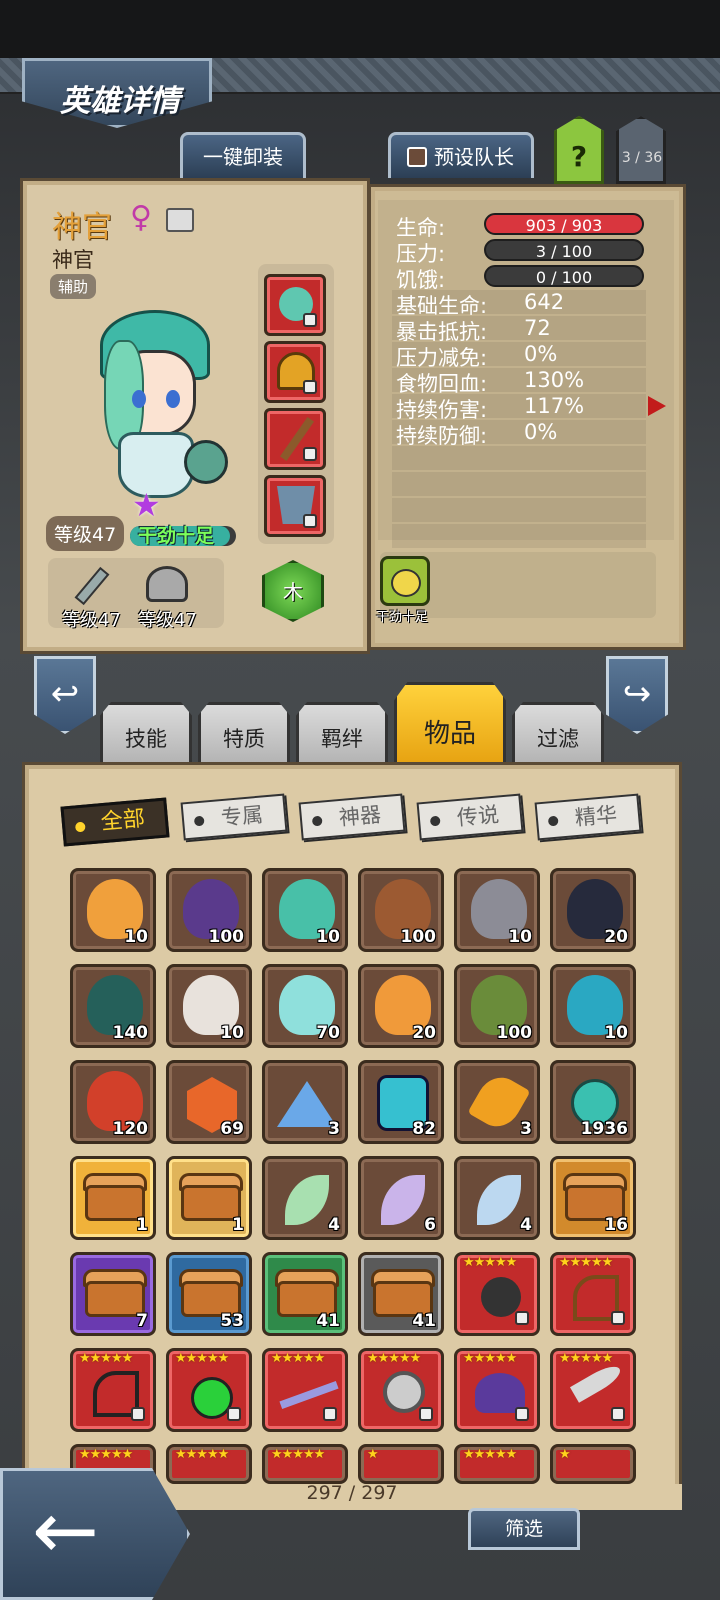  I want to click on preset-leader-button: 预设队长, so click(461, 155).